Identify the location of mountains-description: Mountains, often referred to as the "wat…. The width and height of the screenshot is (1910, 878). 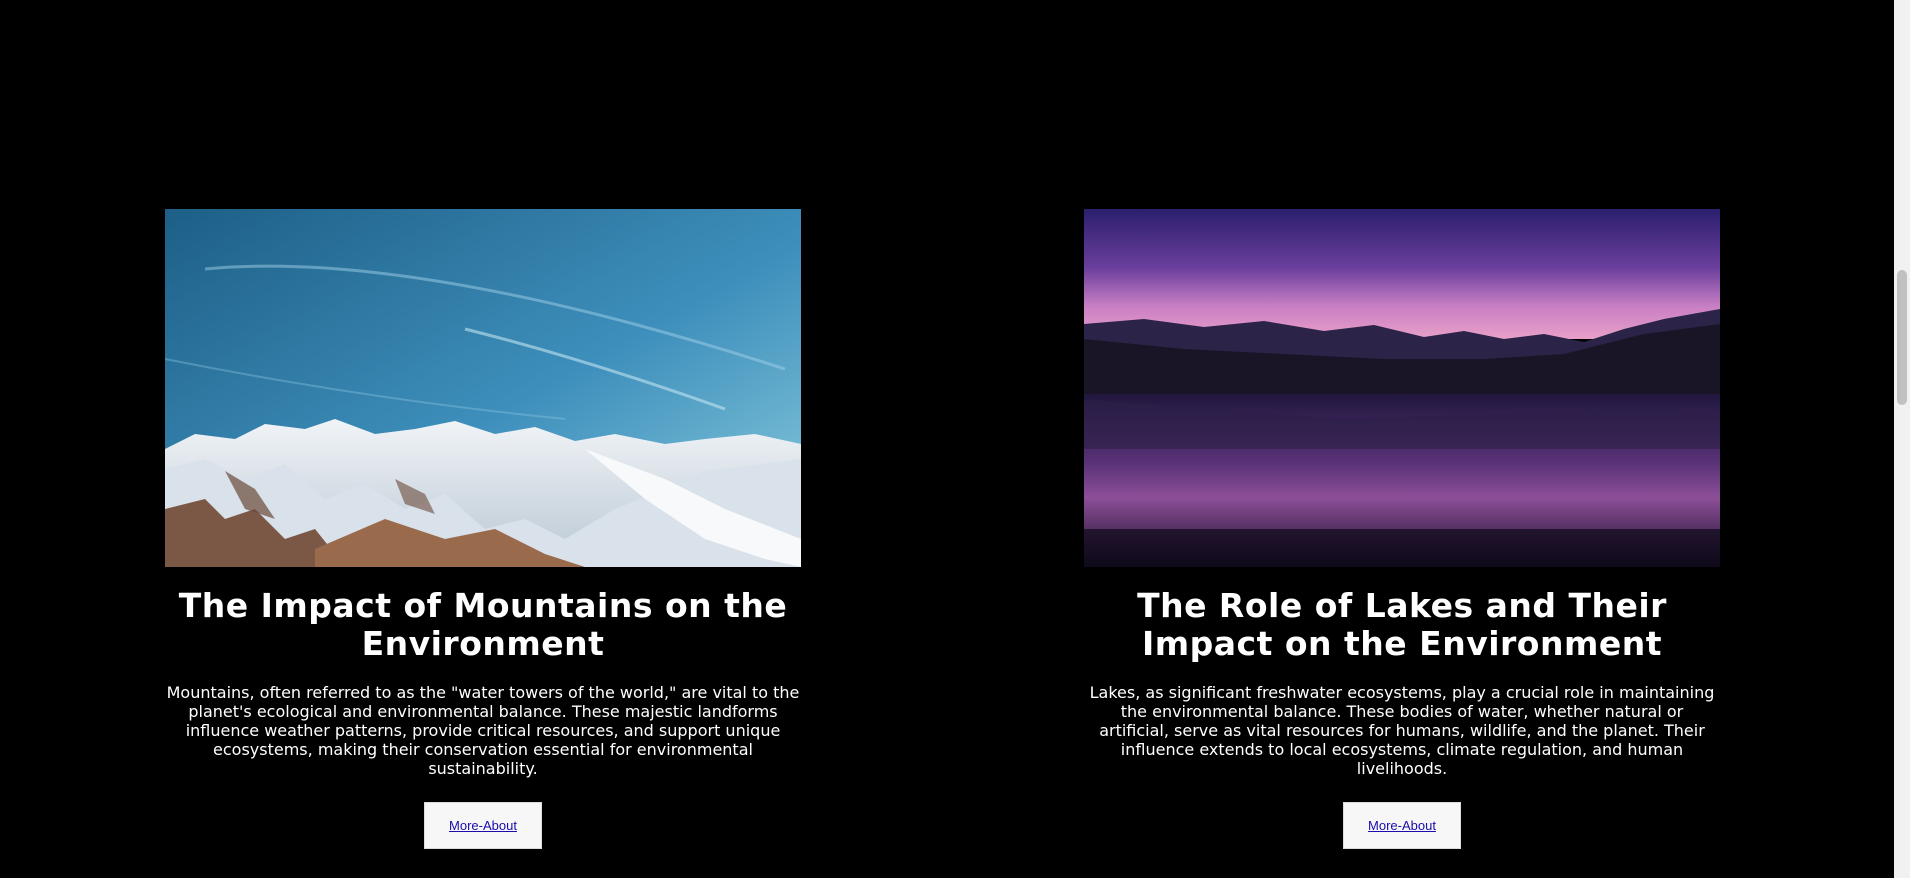
(483, 730).